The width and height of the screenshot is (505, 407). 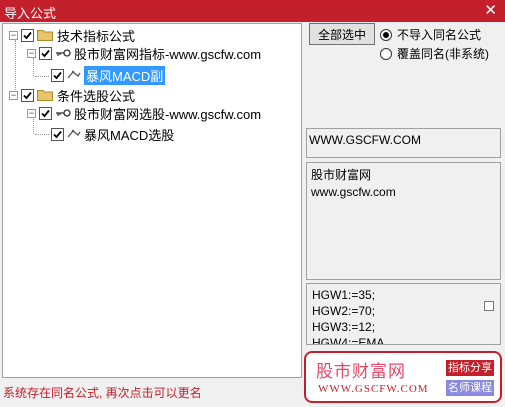 I want to click on tree-node-label: 暴风MACD选股, so click(x=129, y=135).